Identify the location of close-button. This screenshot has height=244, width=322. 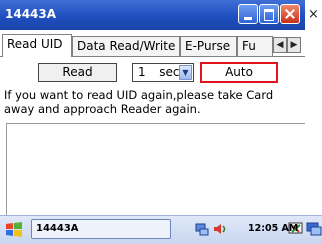
(290, 14).